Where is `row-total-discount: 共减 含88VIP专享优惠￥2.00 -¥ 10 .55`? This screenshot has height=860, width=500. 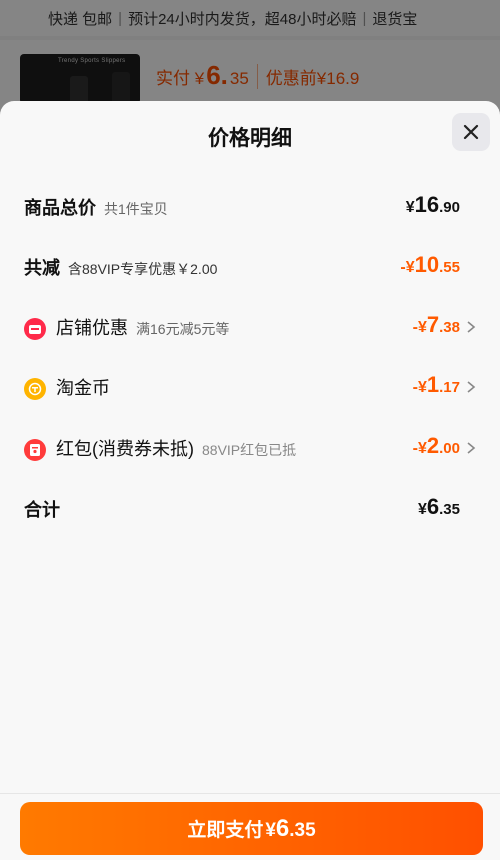 row-total-discount: 共减 含88VIP专享优惠￥2.00 -¥ 10 .55 is located at coordinates (250, 266).